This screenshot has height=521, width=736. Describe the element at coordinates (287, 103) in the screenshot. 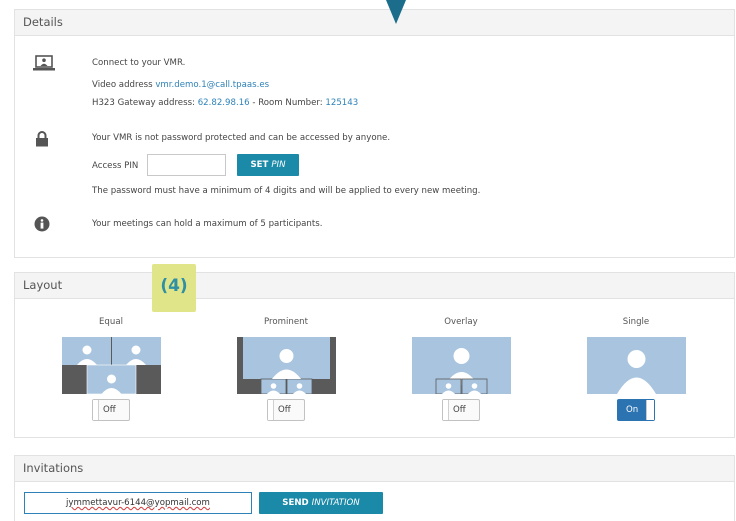

I see `room-number-label: - Room Number:` at that location.